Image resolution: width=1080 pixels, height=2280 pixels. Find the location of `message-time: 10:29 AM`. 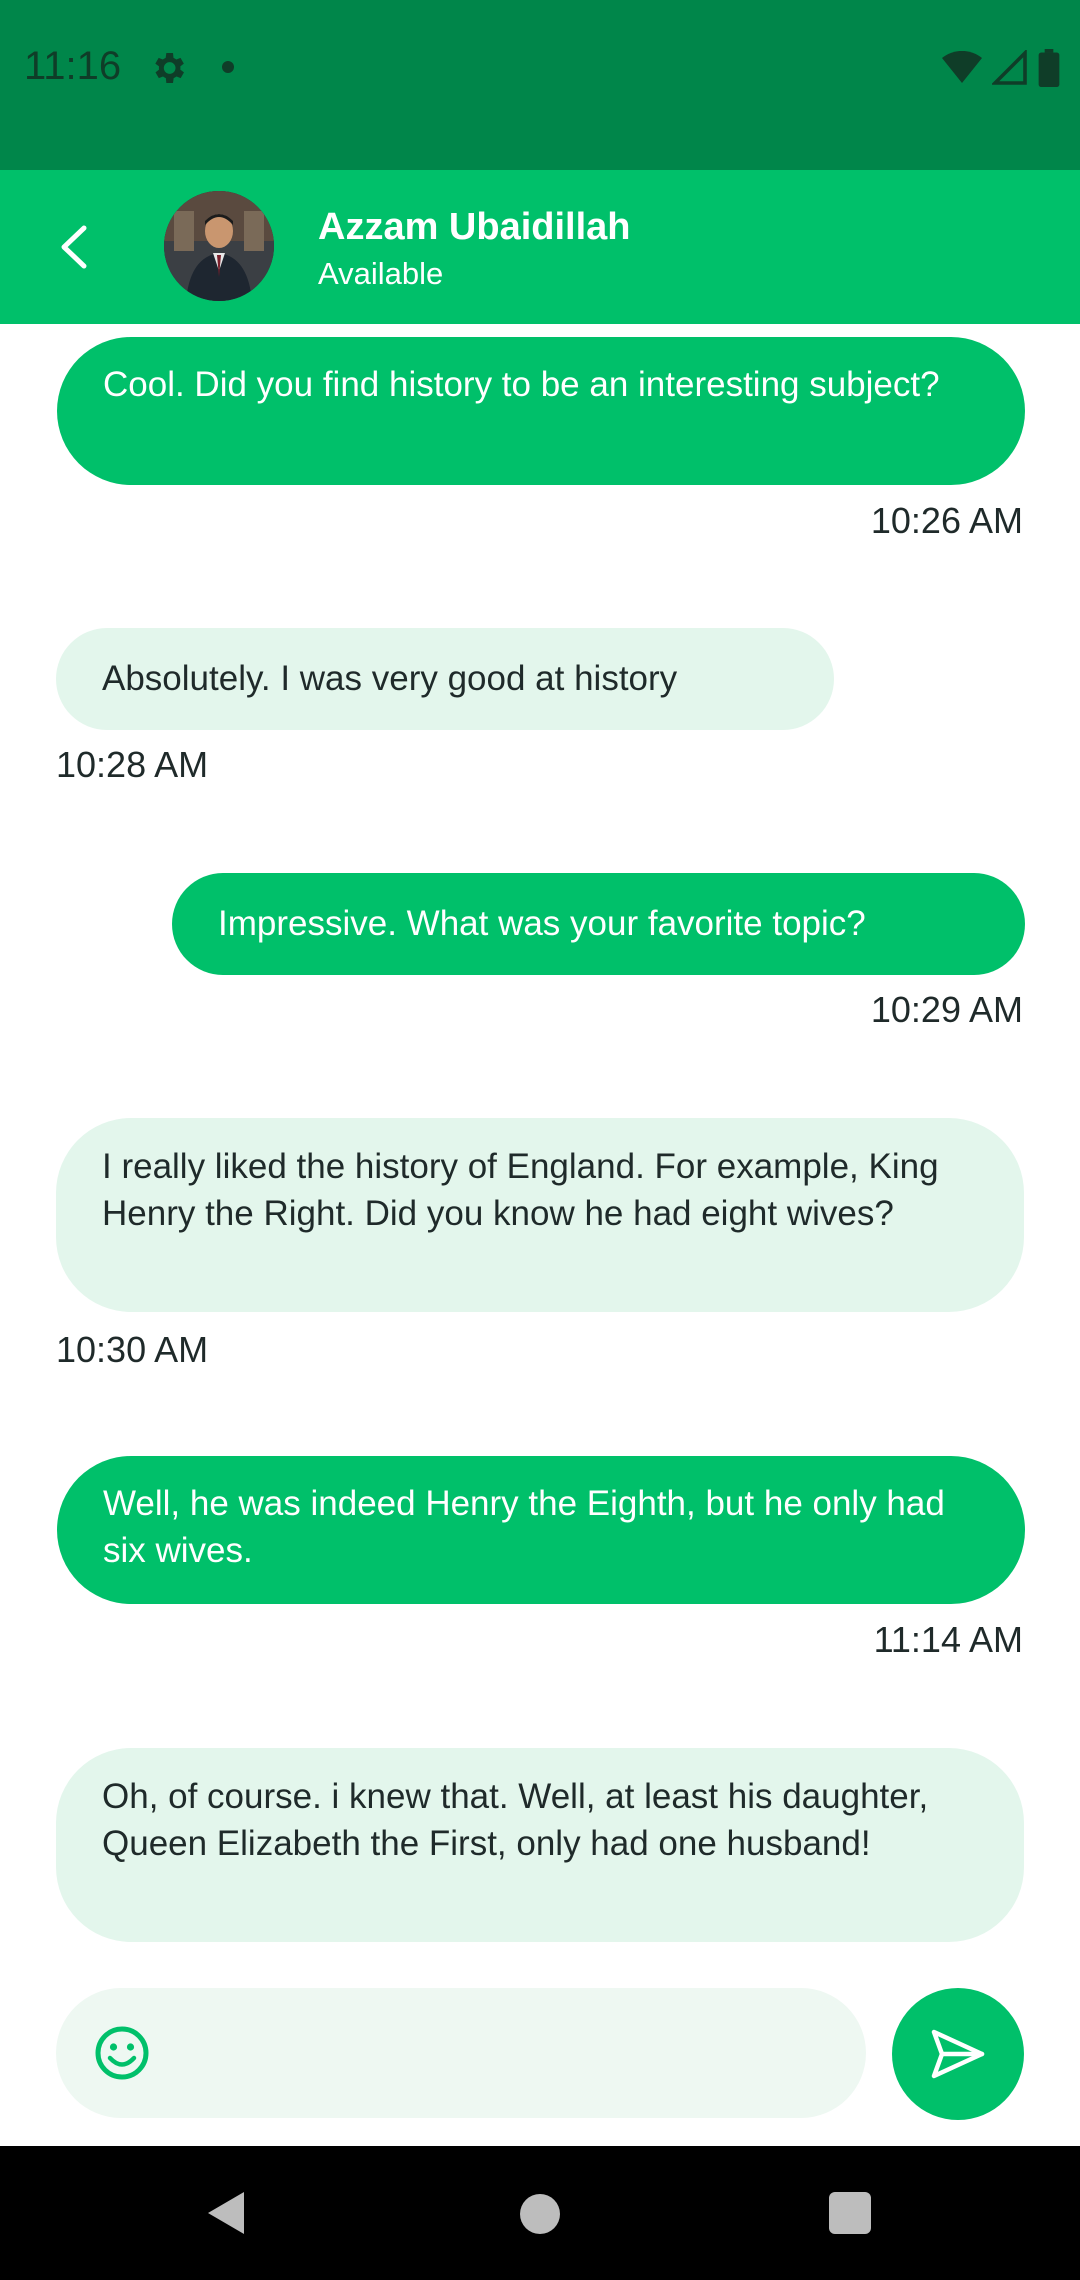

message-time: 10:29 AM is located at coordinates (946, 1009).